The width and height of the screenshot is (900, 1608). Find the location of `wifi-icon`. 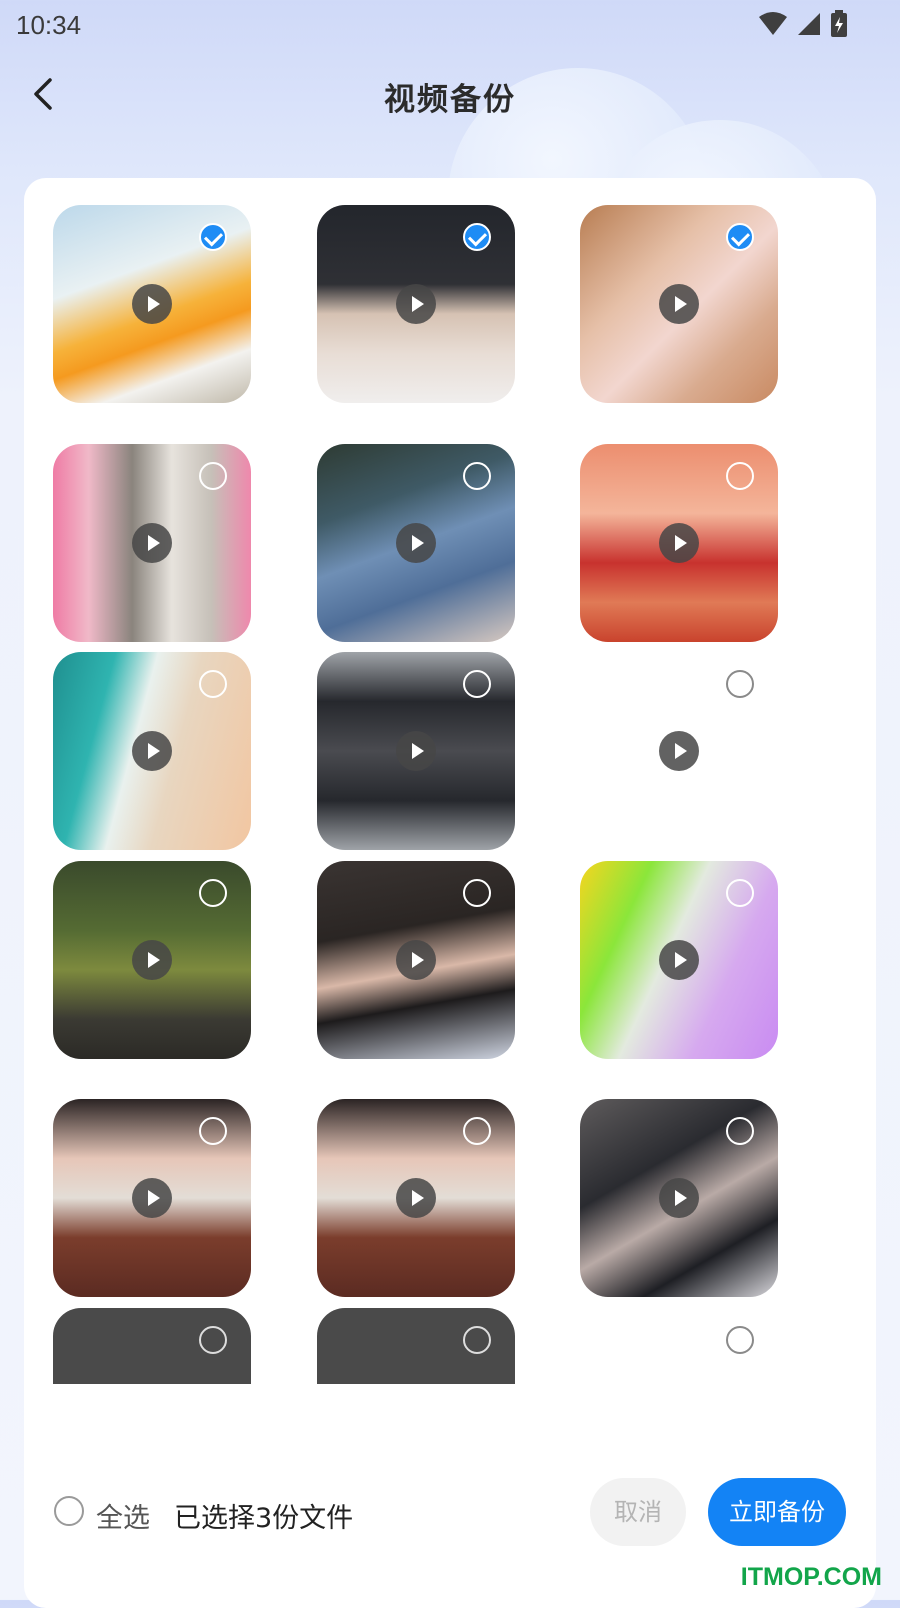

wifi-icon is located at coordinates (773, 23).